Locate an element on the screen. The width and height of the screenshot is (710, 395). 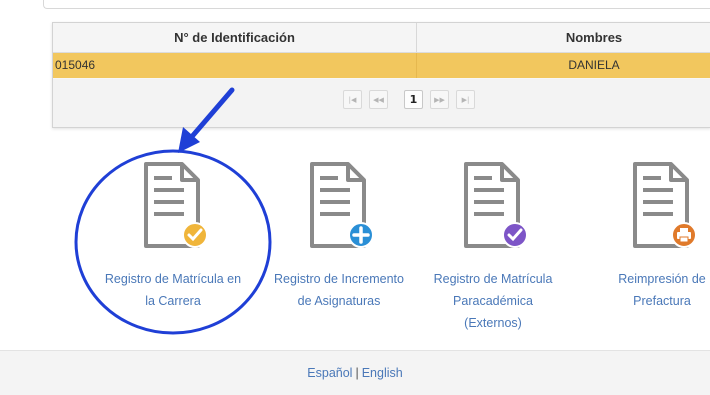
column-header-id: N° de Identificación is located at coordinates (235, 37).